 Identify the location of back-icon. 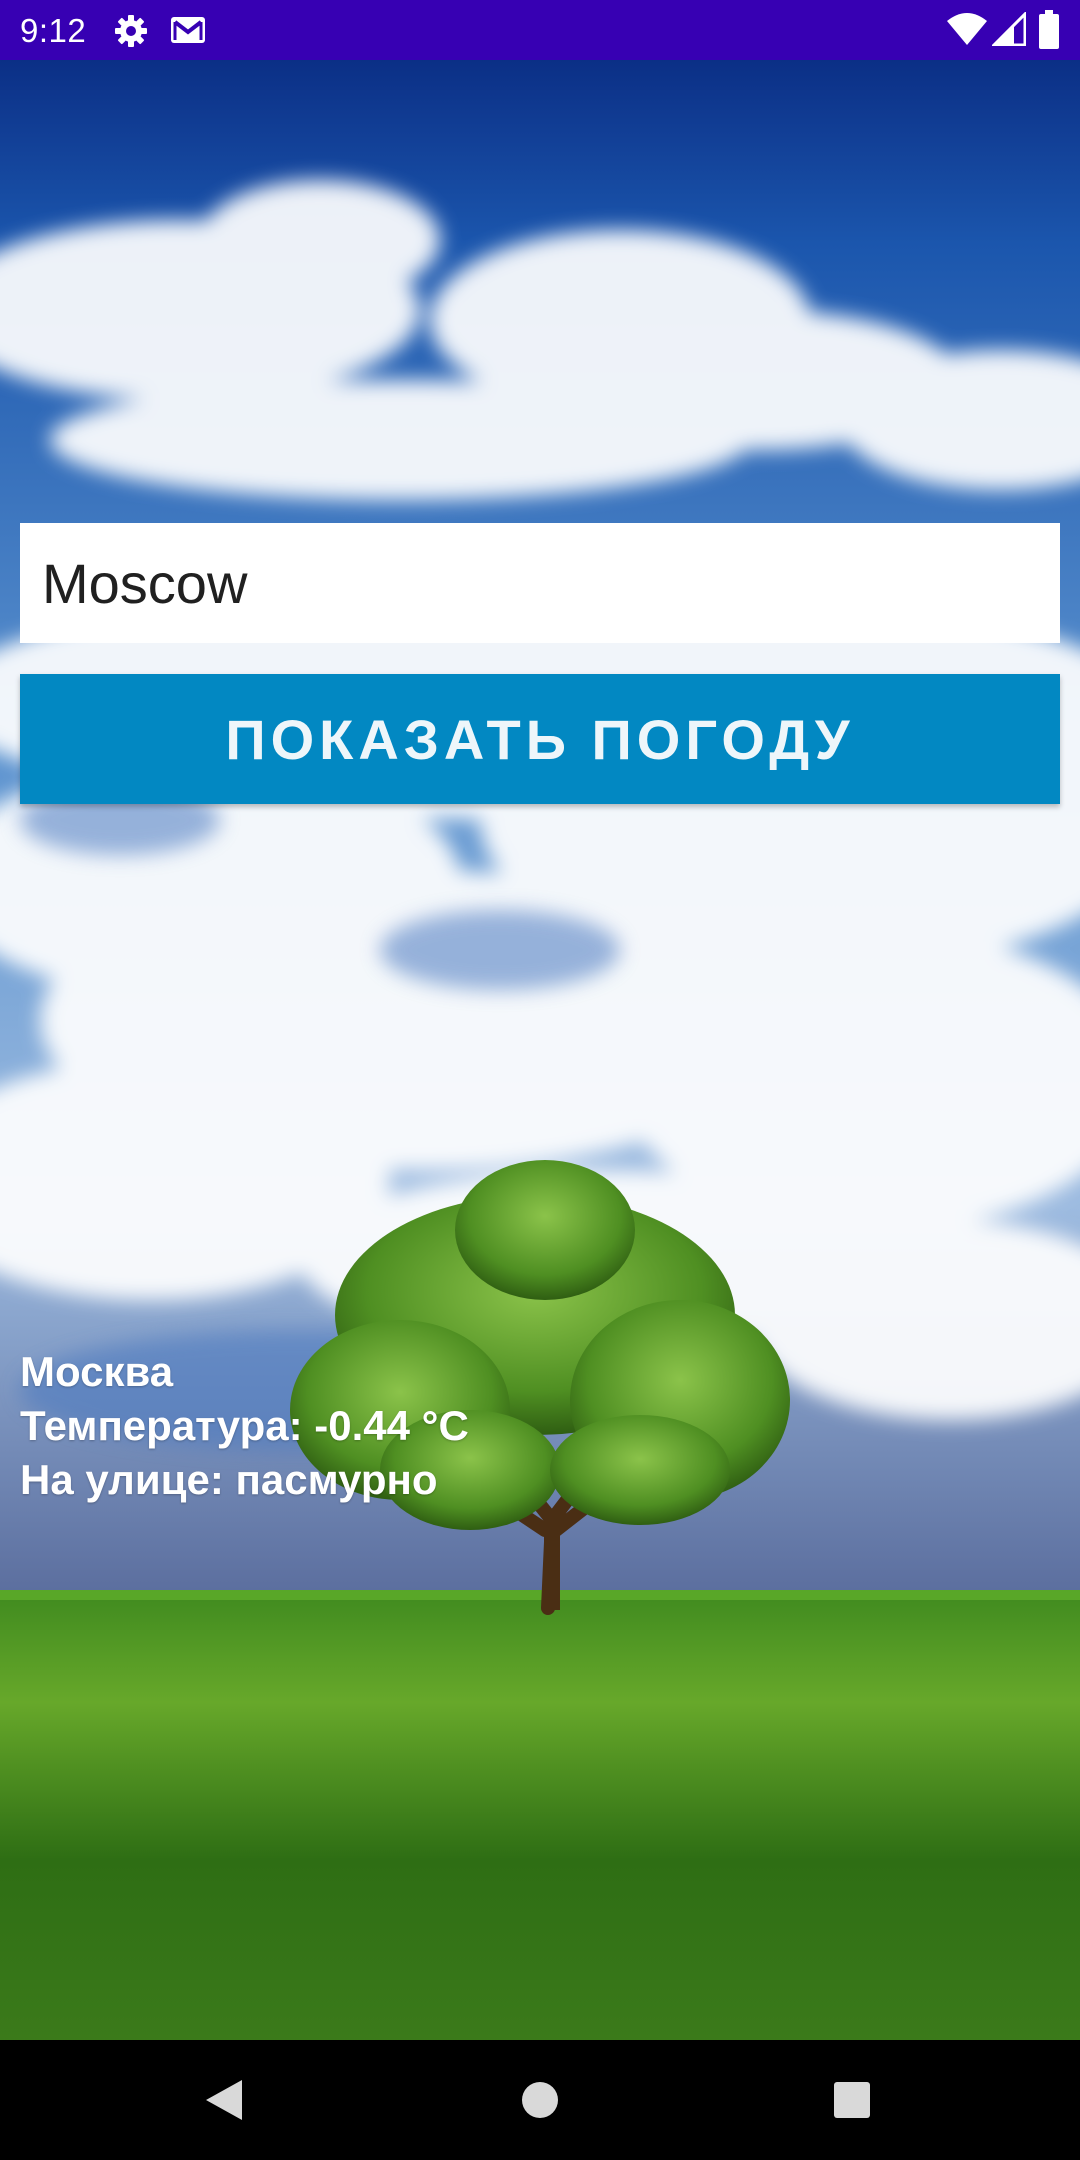
(224, 2102).